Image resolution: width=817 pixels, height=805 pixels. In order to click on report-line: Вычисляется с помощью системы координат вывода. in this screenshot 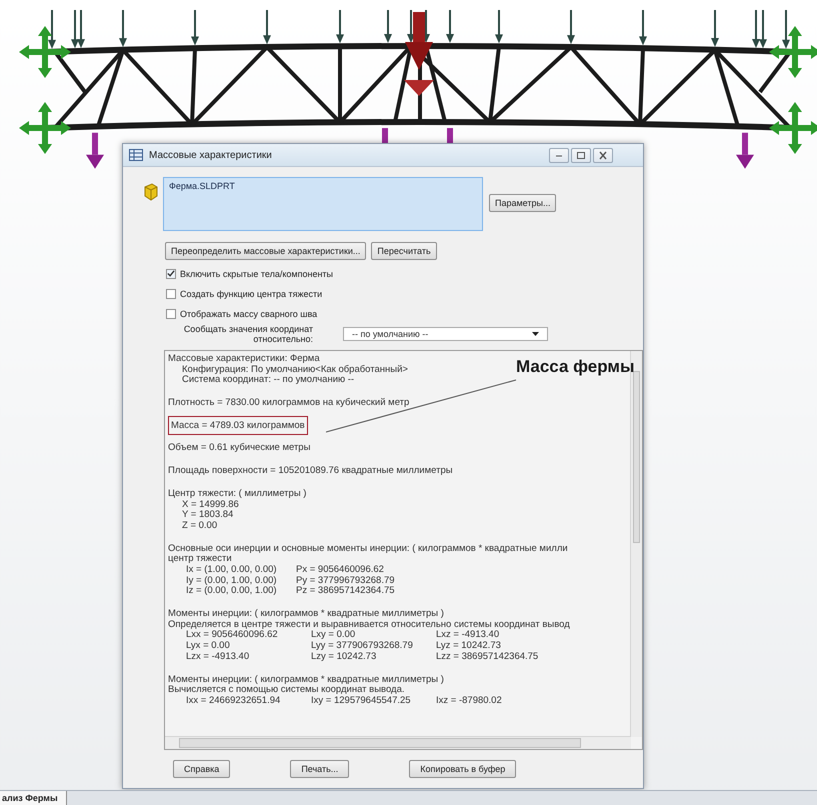, I will do `click(286, 690)`.